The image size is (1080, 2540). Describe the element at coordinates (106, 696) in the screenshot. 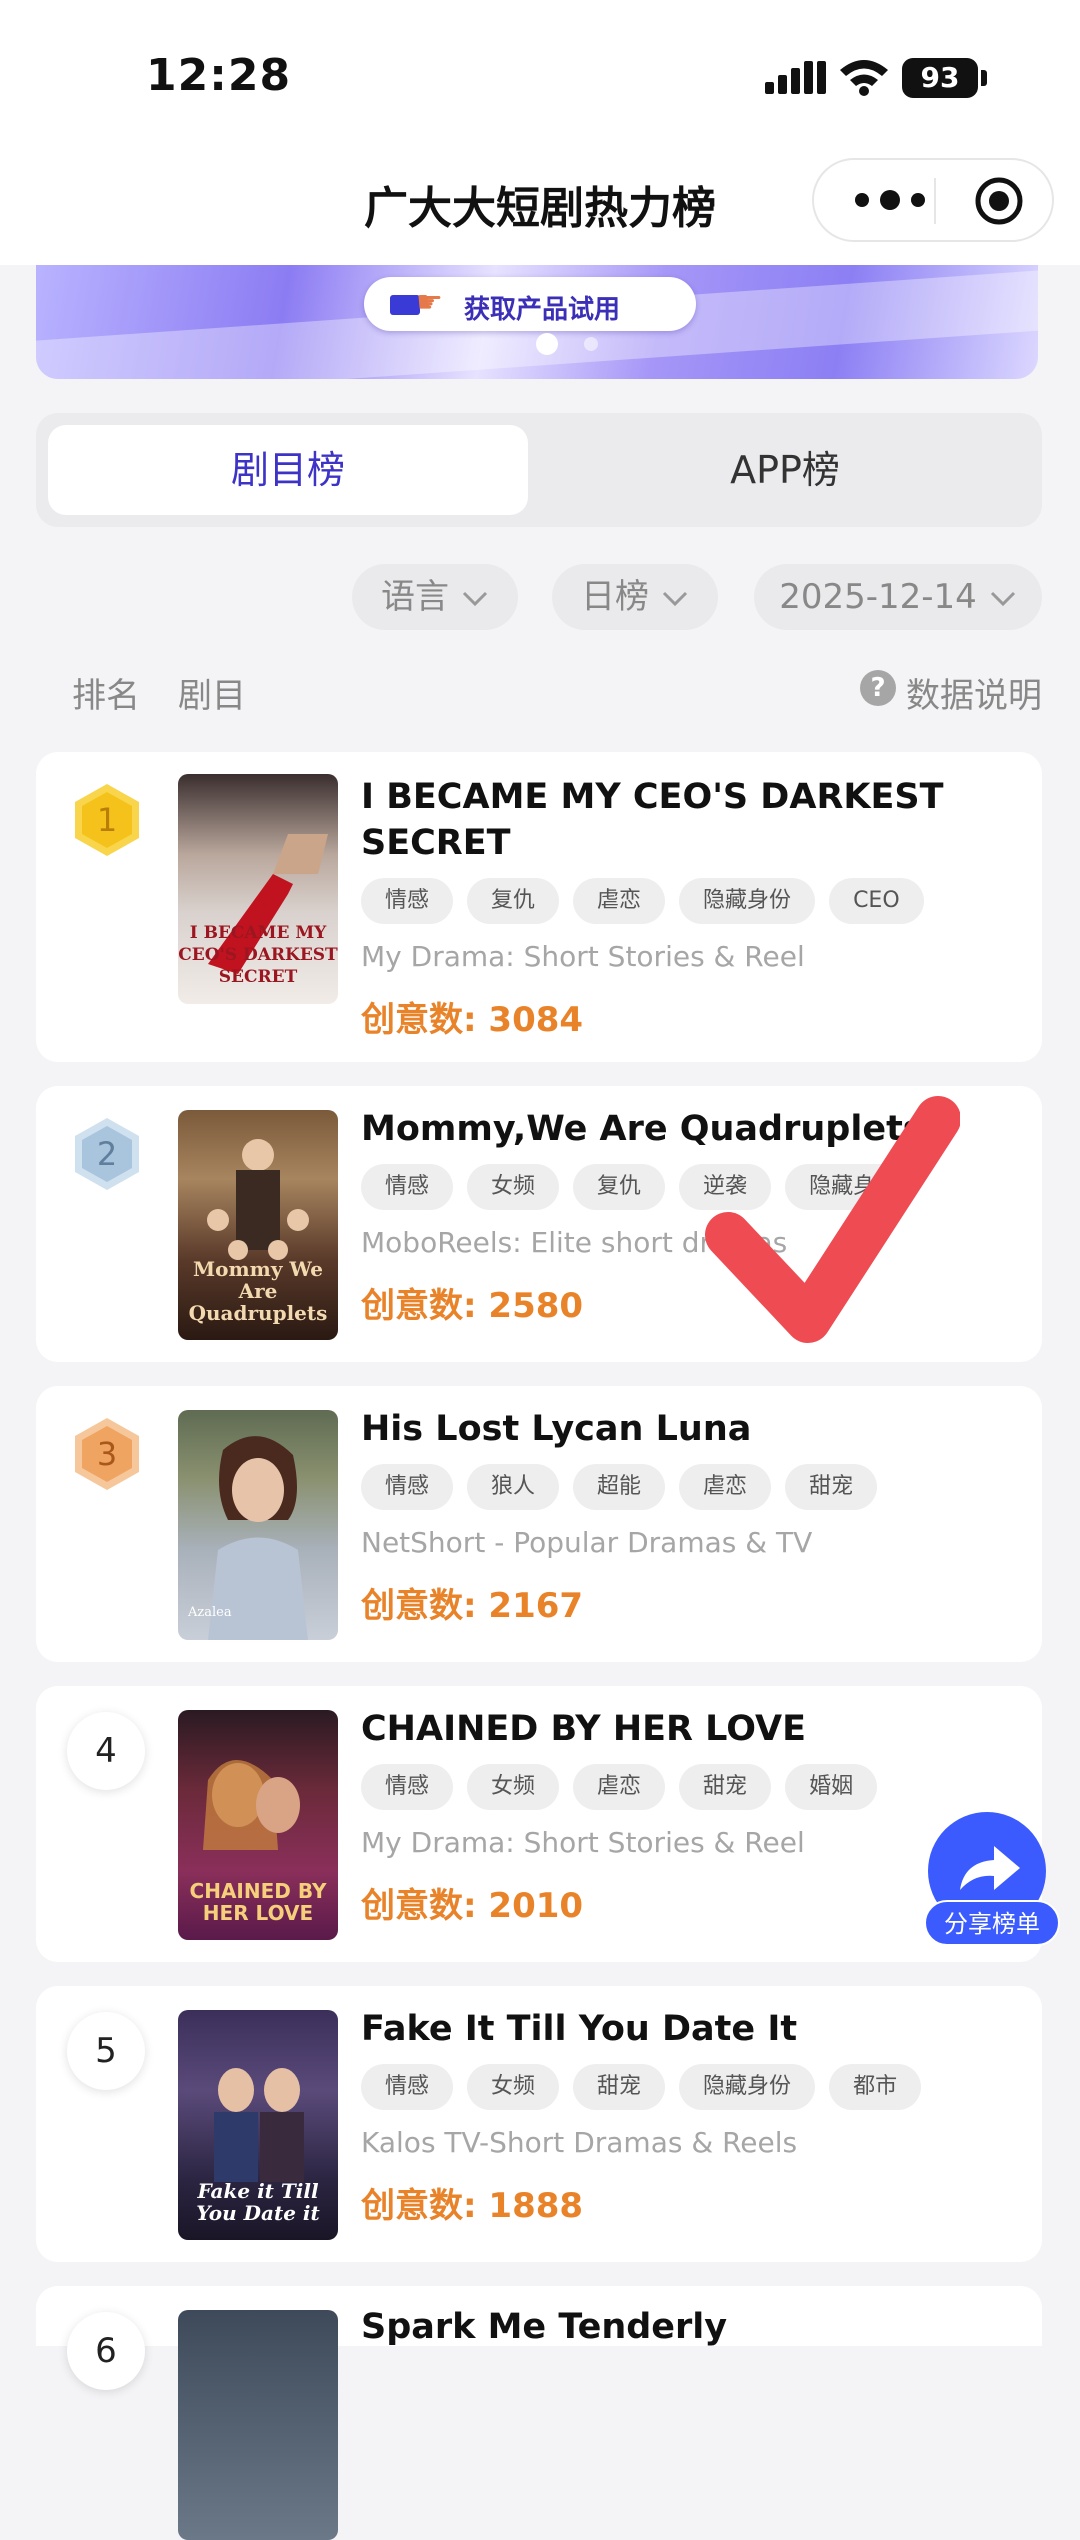

I see `rank-column-header: 排名` at that location.